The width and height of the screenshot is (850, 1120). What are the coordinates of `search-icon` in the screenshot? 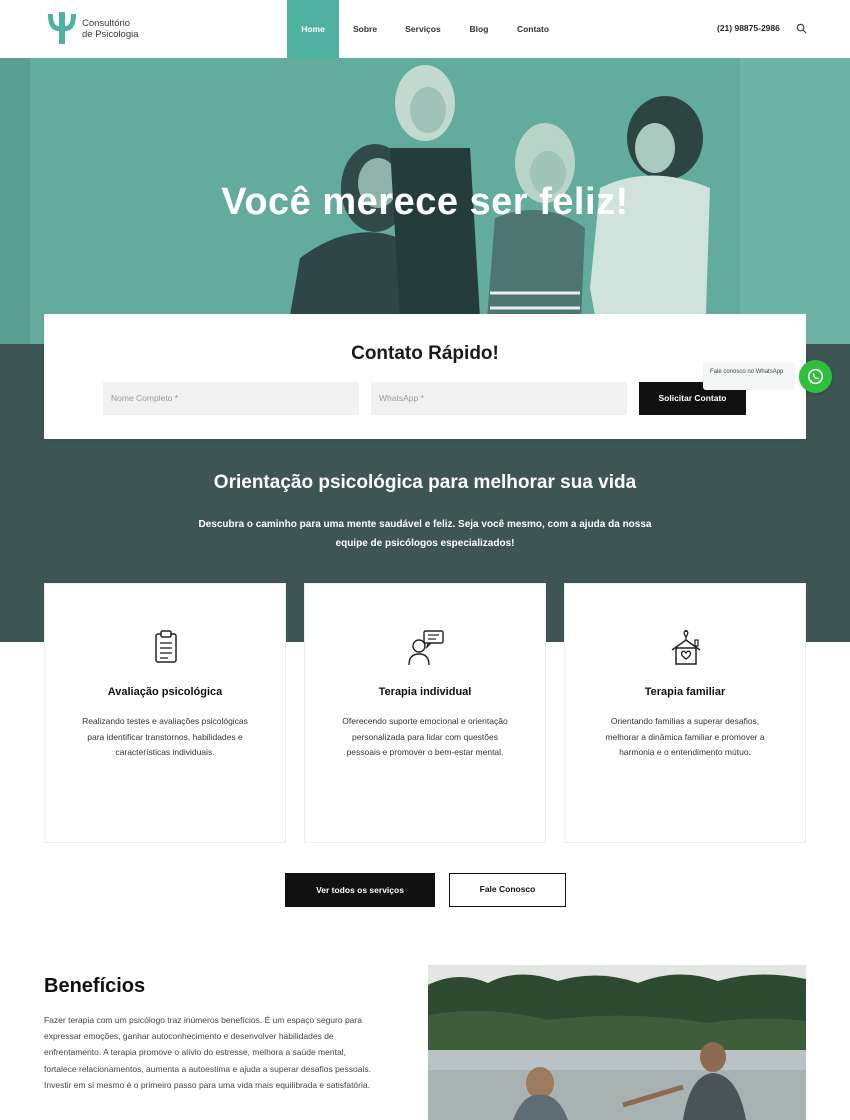 It's located at (801, 28).